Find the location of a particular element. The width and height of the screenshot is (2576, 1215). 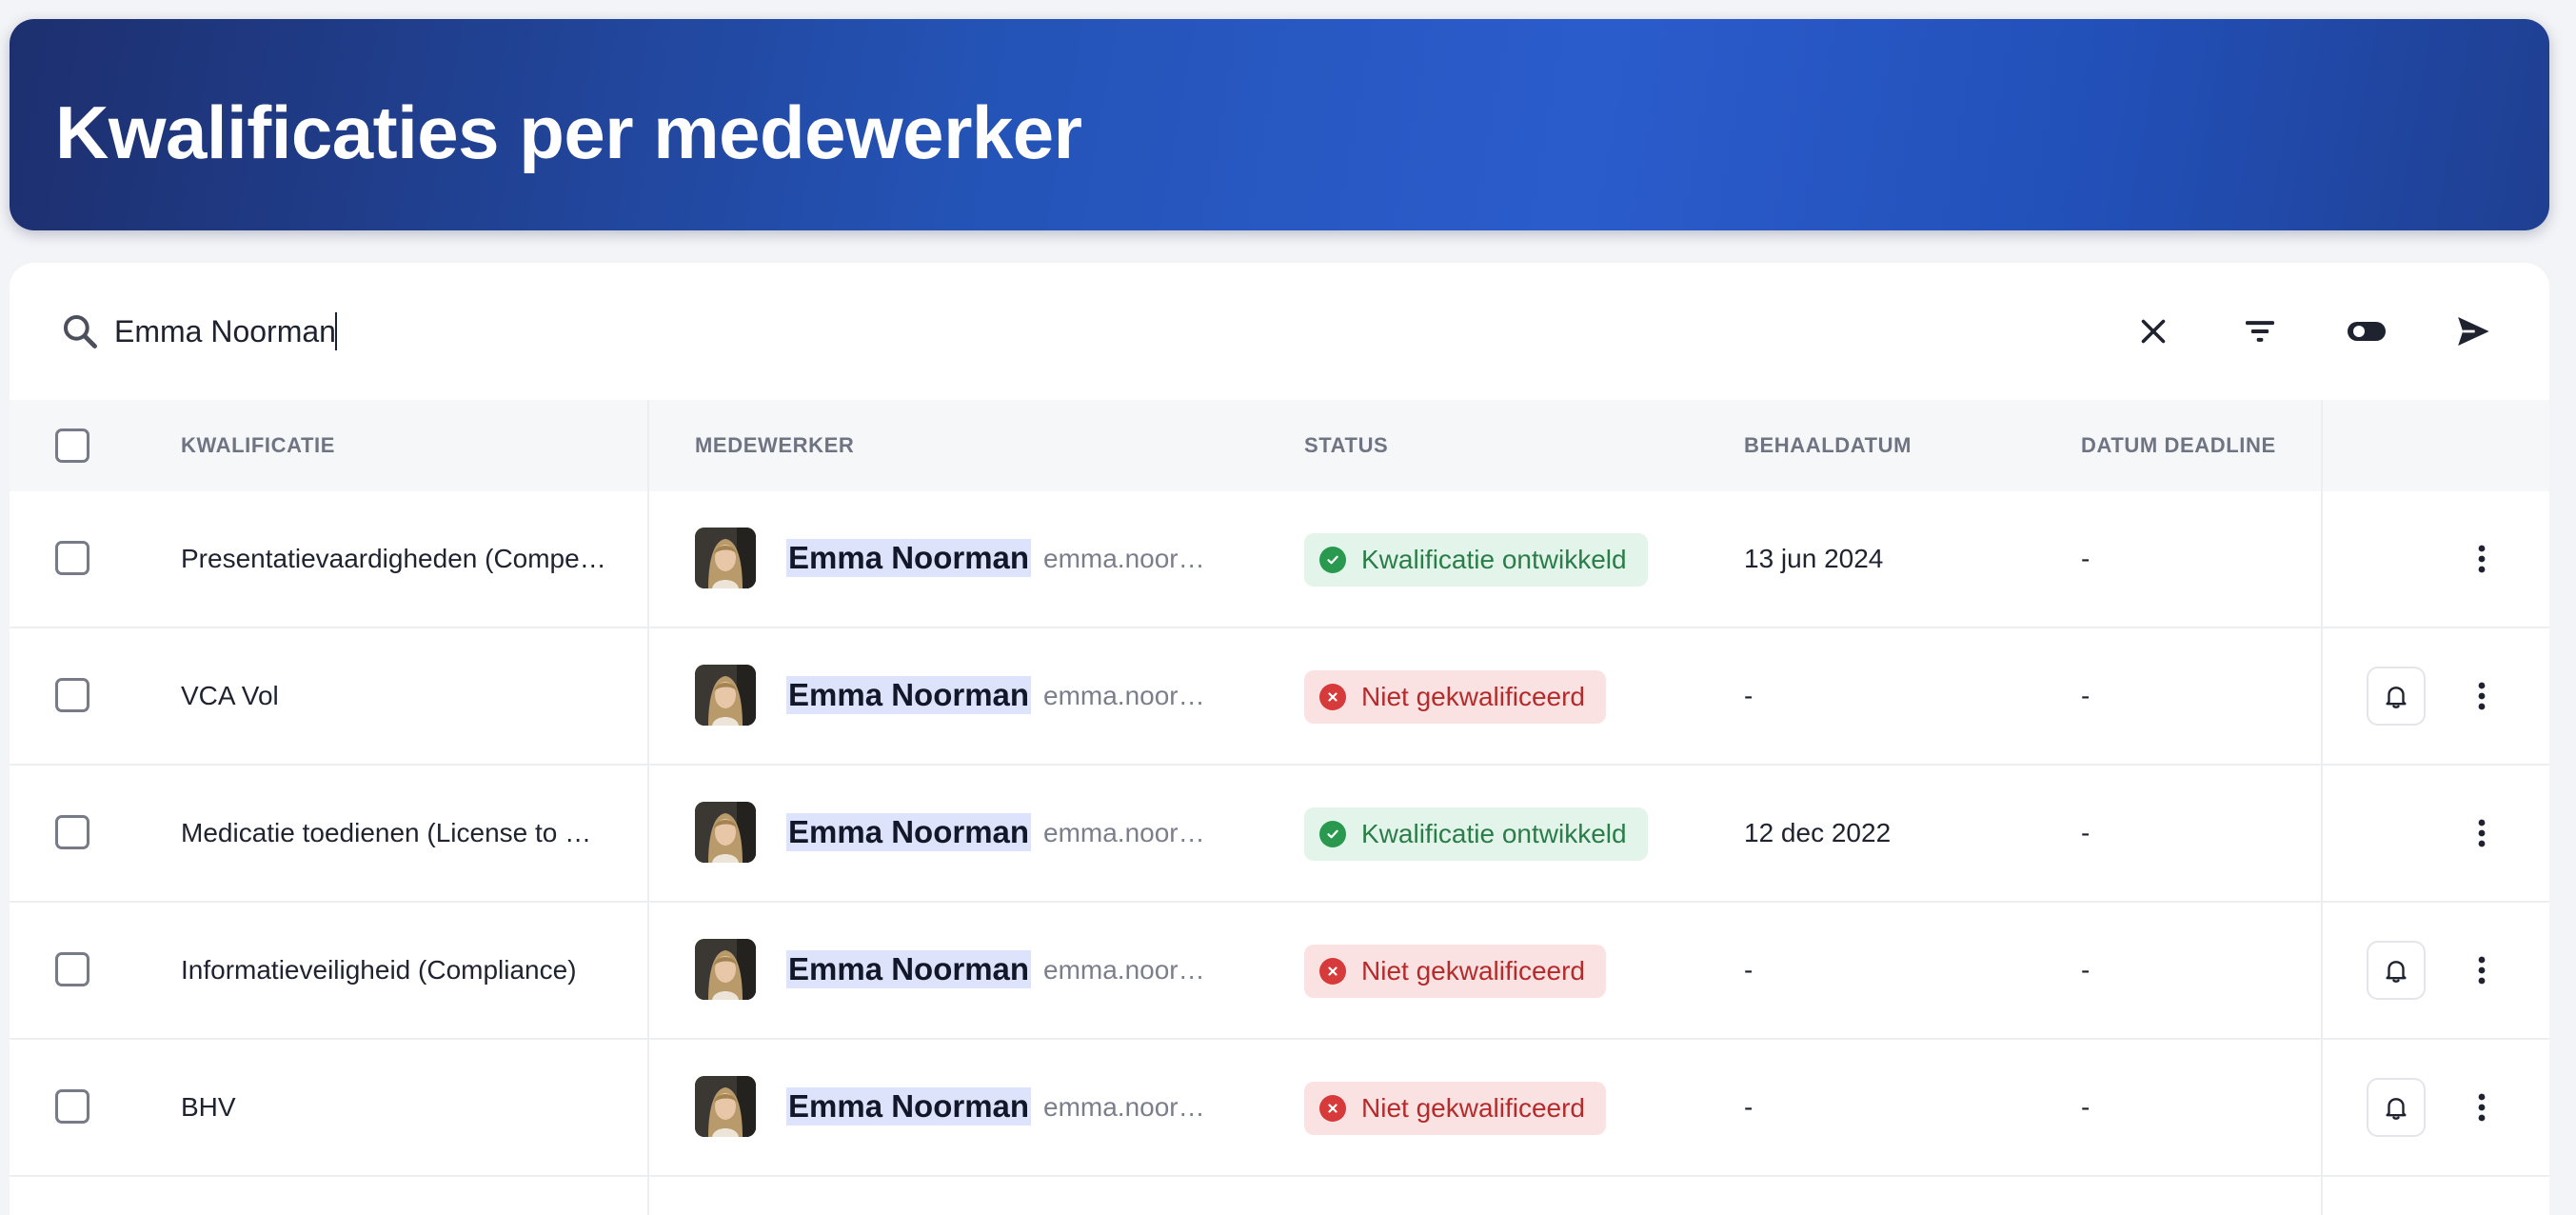

filter-icon is located at coordinates (2260, 331).